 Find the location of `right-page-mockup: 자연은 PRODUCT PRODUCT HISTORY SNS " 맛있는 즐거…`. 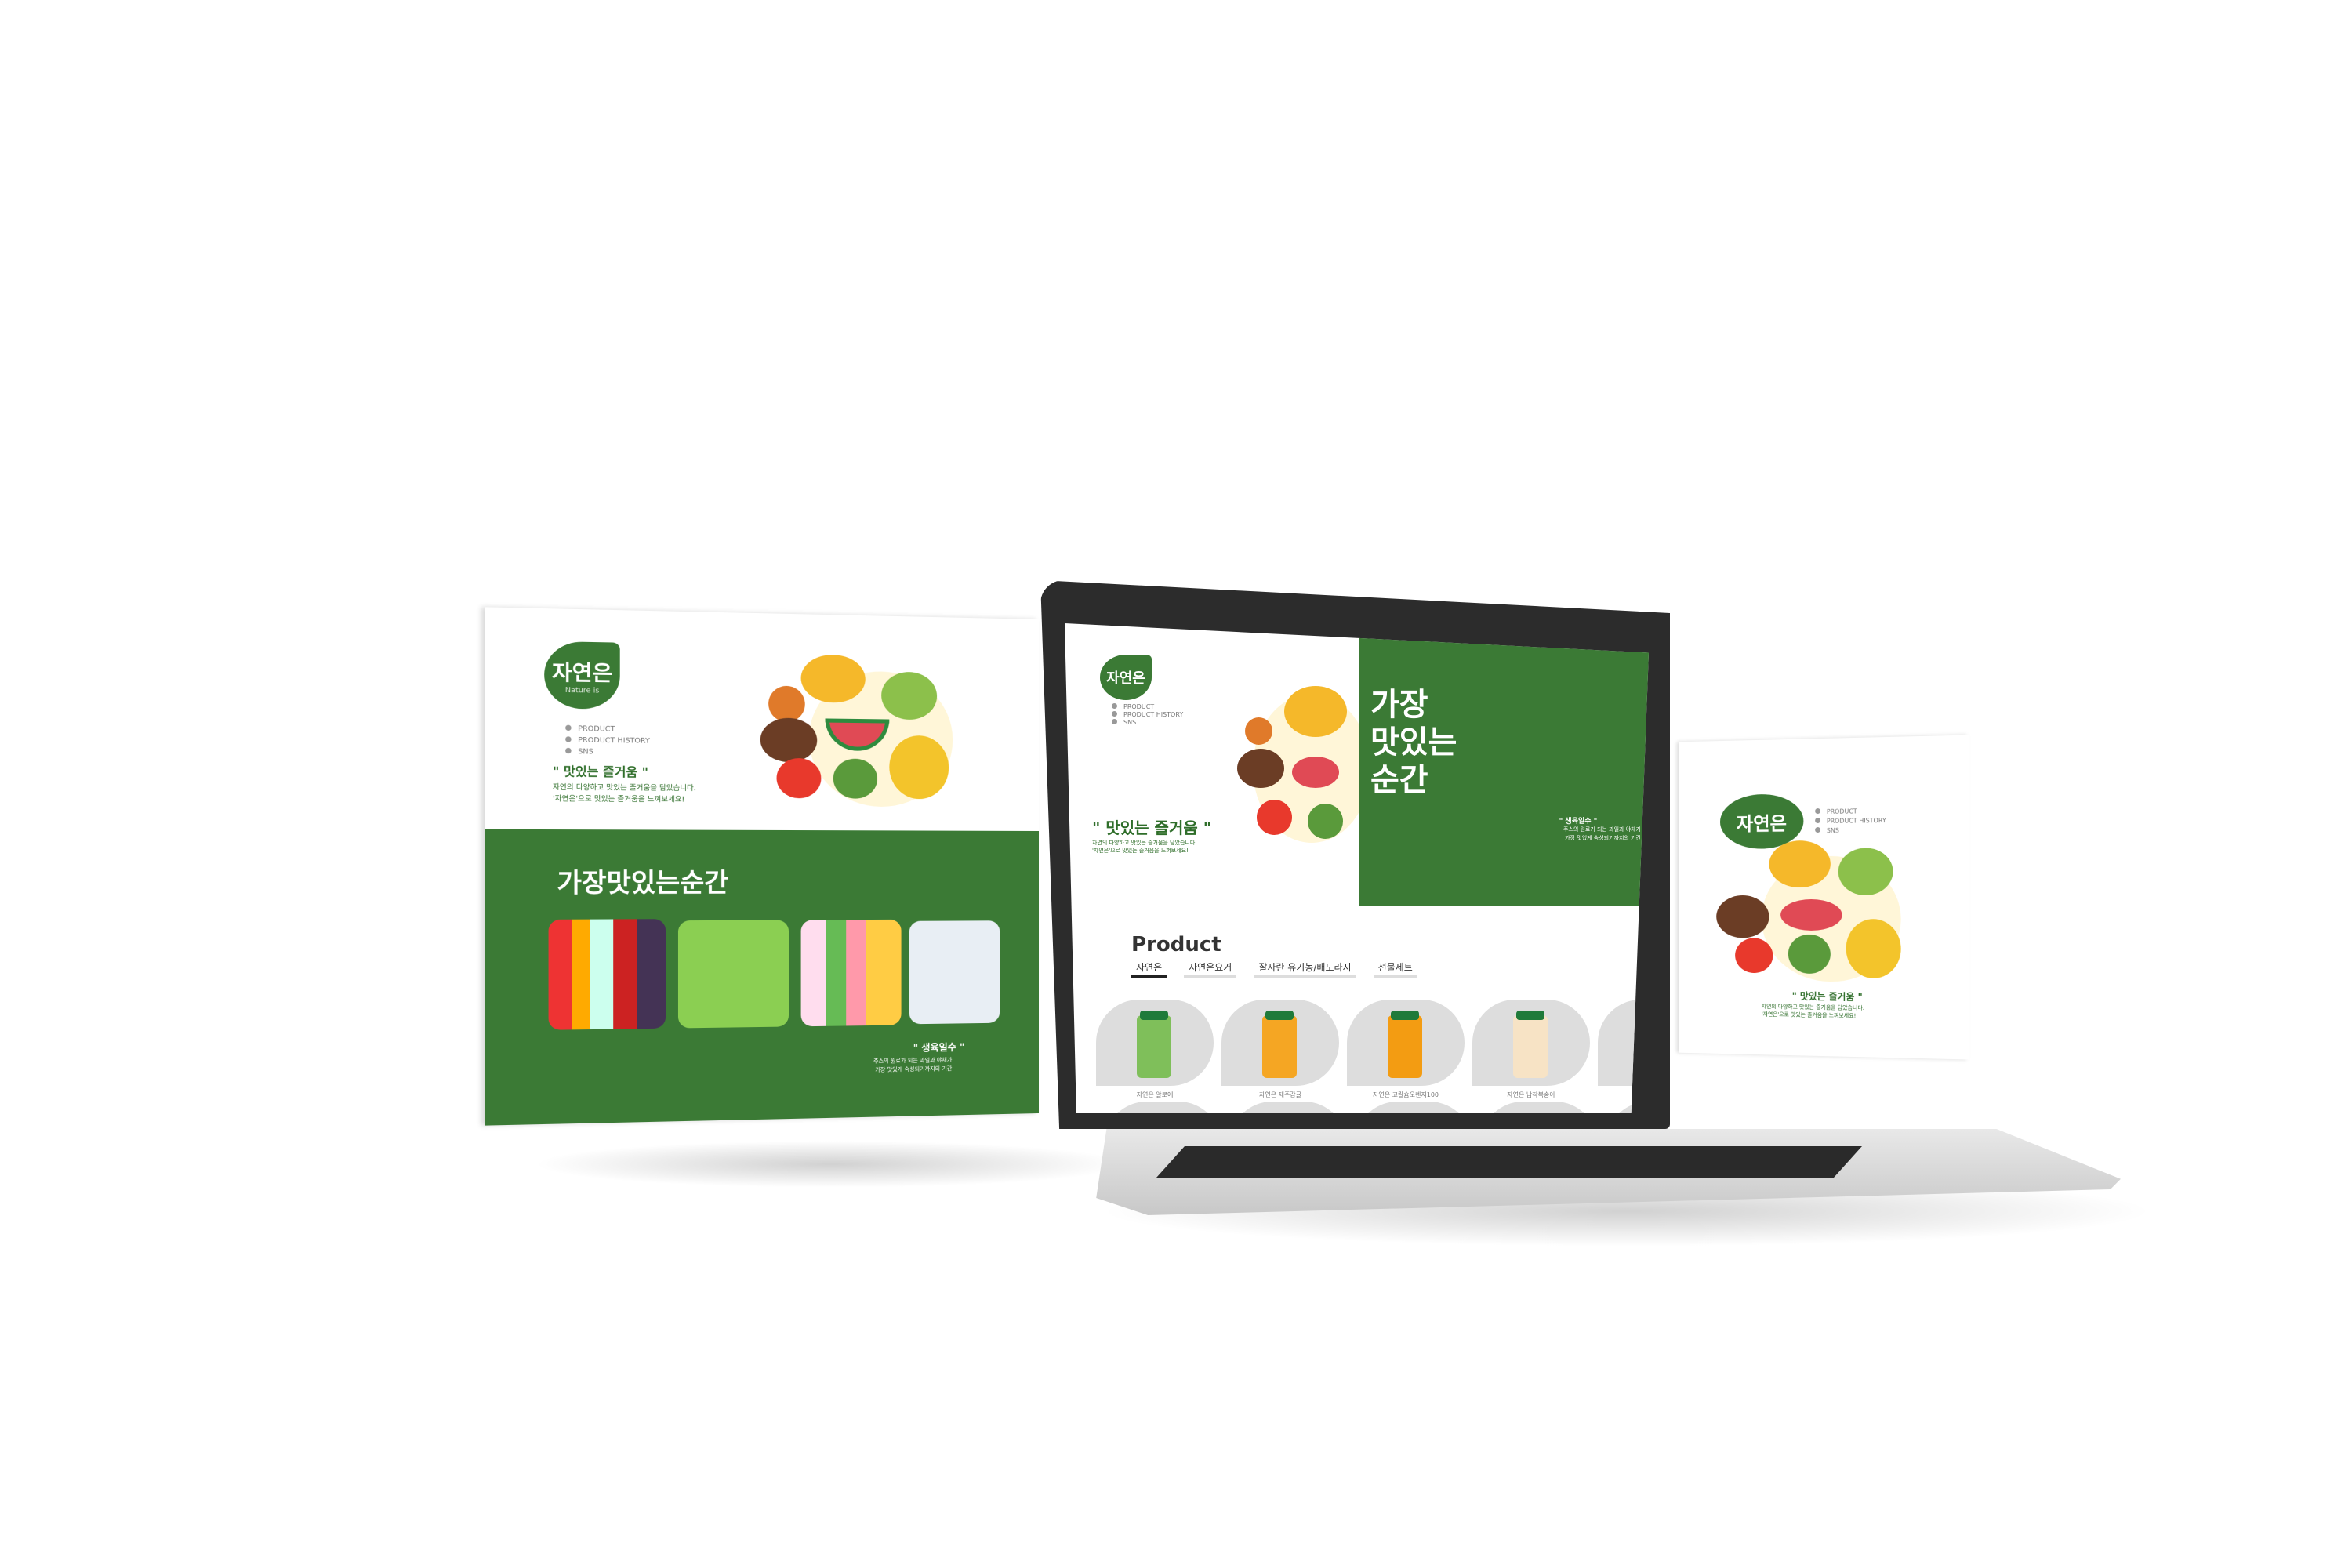

right-page-mockup: 자연은 PRODUCT PRODUCT HISTORY SNS " 맛있는 즐거… is located at coordinates (1824, 897).